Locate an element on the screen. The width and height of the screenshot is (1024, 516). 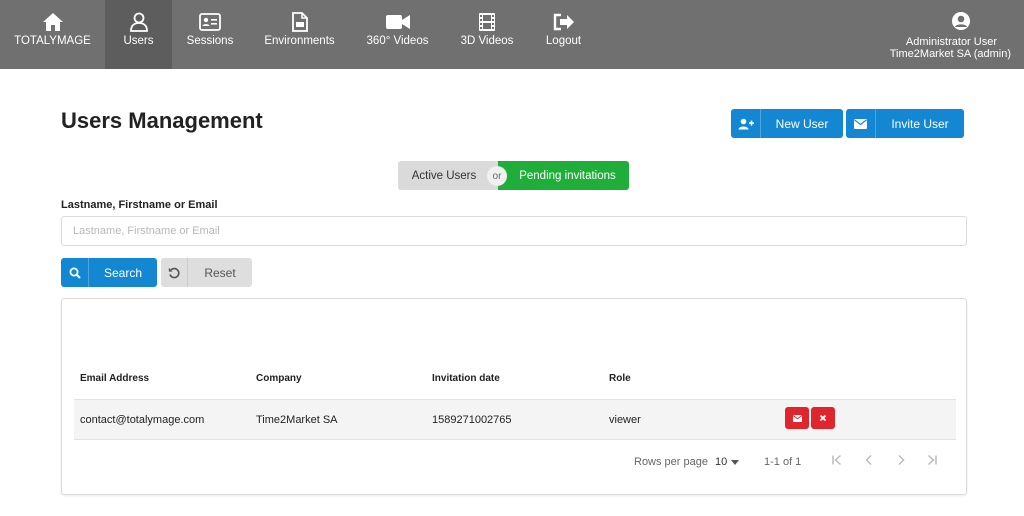
nav-item-logout: Logout is located at coordinates (563, 34).